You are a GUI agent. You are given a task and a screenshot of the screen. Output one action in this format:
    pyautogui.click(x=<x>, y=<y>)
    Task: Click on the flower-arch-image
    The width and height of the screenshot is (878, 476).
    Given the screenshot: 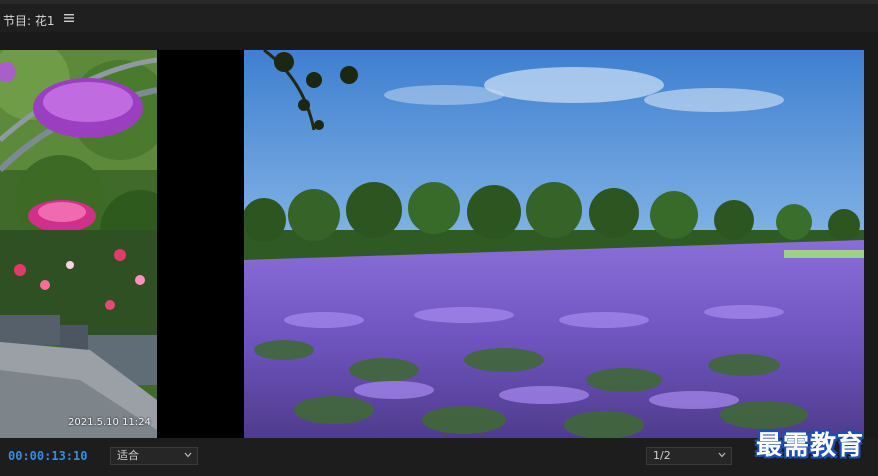 What is the action you would take?
    pyautogui.click(x=78, y=244)
    